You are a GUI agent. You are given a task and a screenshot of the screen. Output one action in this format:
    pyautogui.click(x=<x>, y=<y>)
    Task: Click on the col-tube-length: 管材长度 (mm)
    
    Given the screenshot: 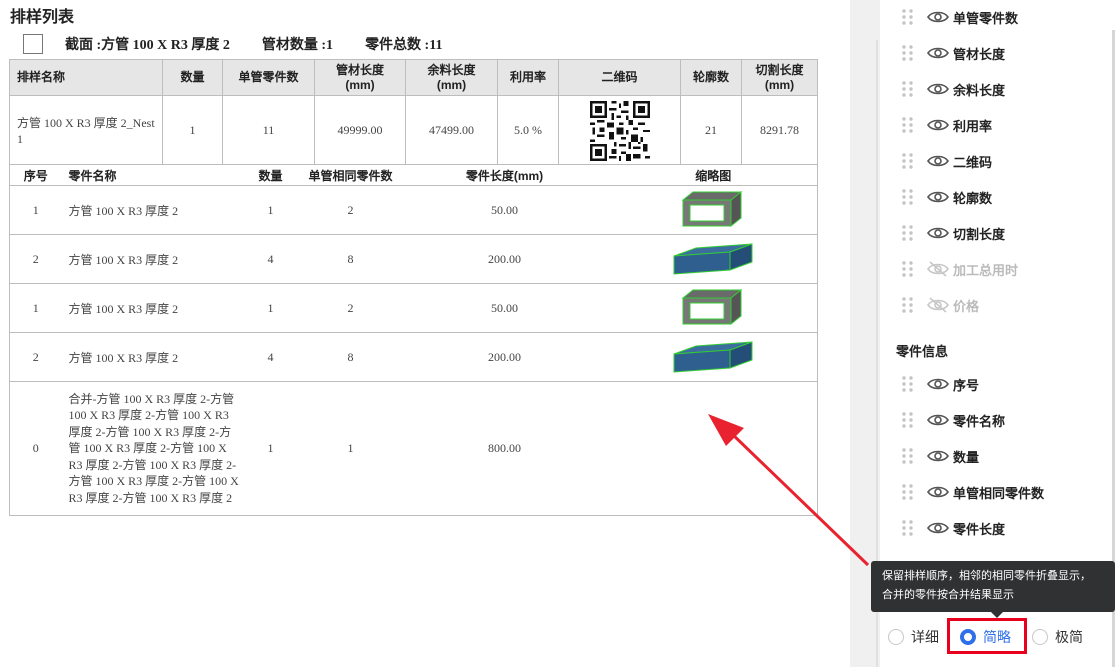 What is the action you would take?
    pyautogui.click(x=360, y=77)
    